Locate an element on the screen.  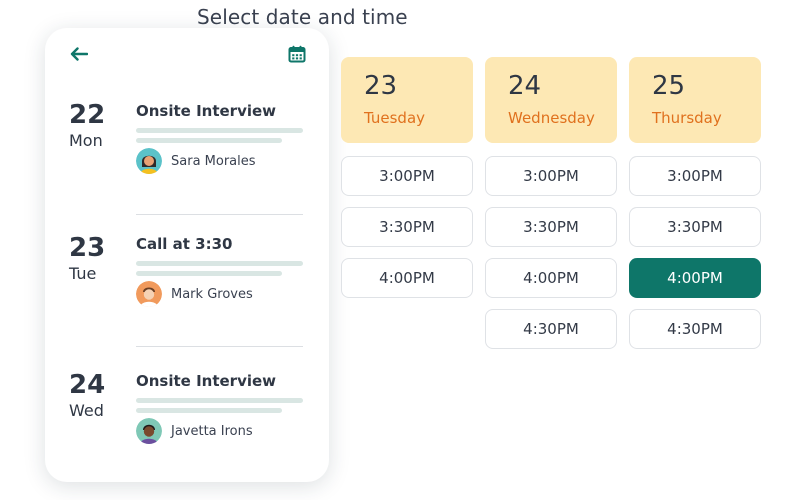
event-weekday: Wed is located at coordinates (86, 410).